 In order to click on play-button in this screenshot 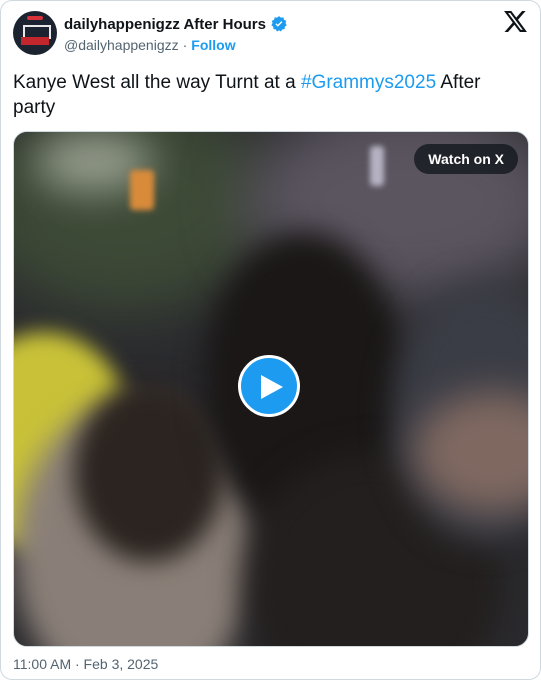, I will do `click(269, 386)`.